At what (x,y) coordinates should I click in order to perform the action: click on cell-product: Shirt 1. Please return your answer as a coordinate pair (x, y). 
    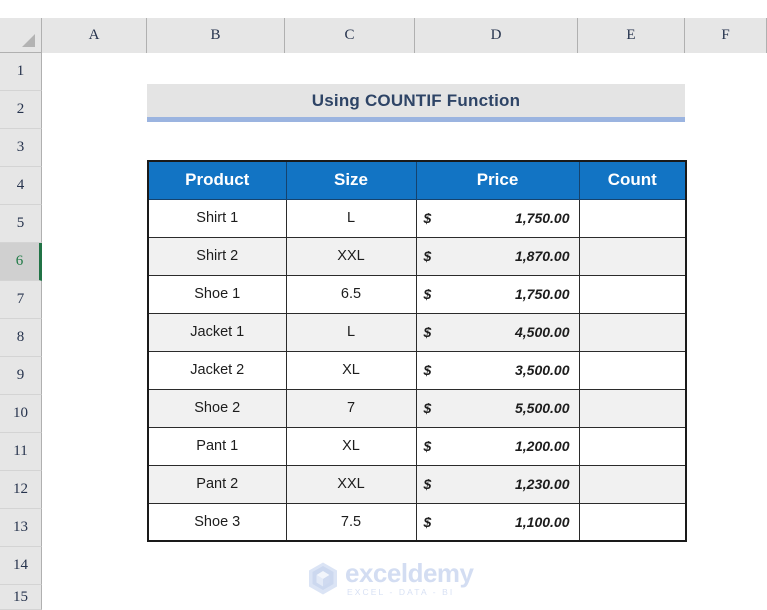
    Looking at the image, I should click on (217, 218).